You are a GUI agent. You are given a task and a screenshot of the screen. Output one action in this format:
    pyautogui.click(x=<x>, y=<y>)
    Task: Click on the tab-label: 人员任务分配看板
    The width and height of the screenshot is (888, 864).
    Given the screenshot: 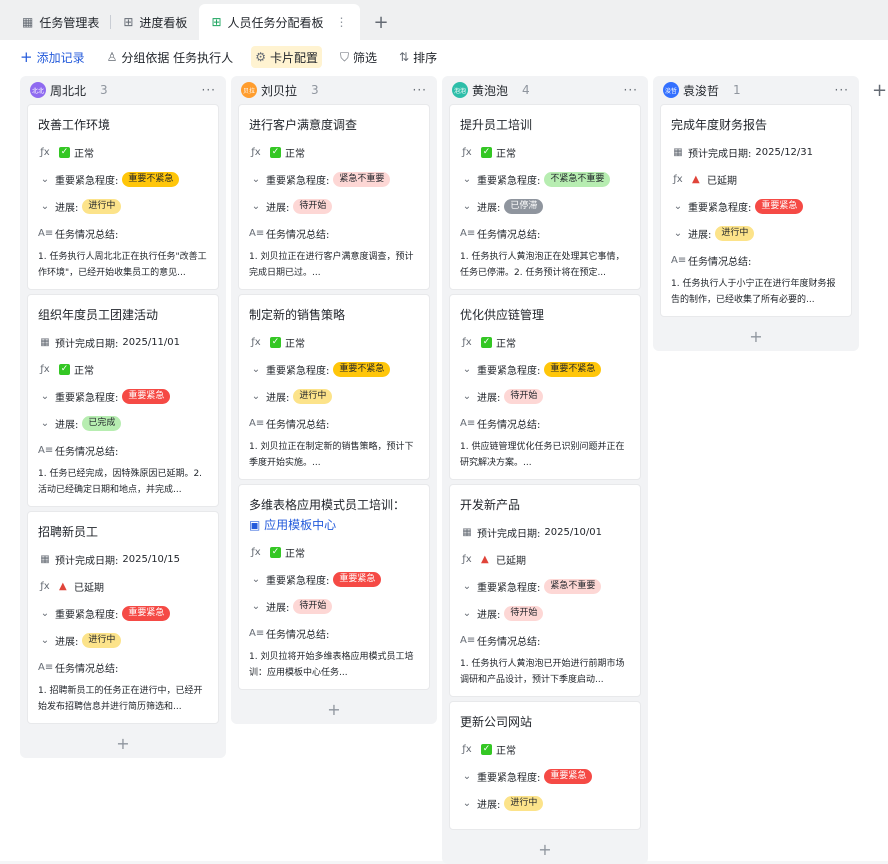 What is the action you would take?
    pyautogui.click(x=275, y=22)
    